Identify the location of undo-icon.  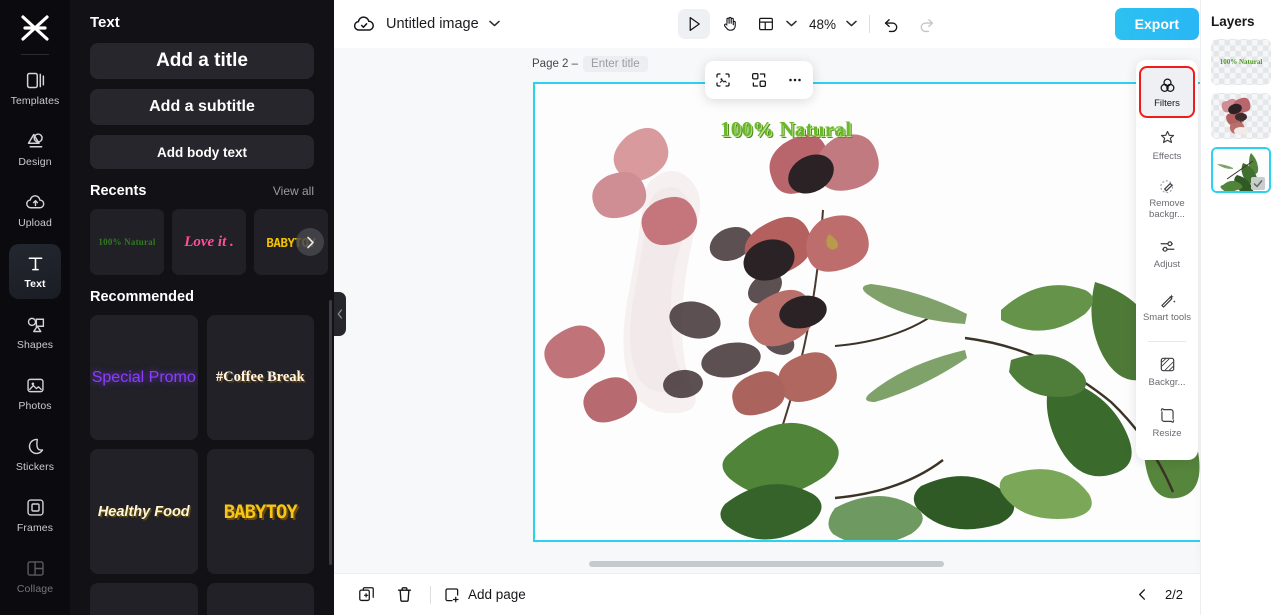
(891, 25).